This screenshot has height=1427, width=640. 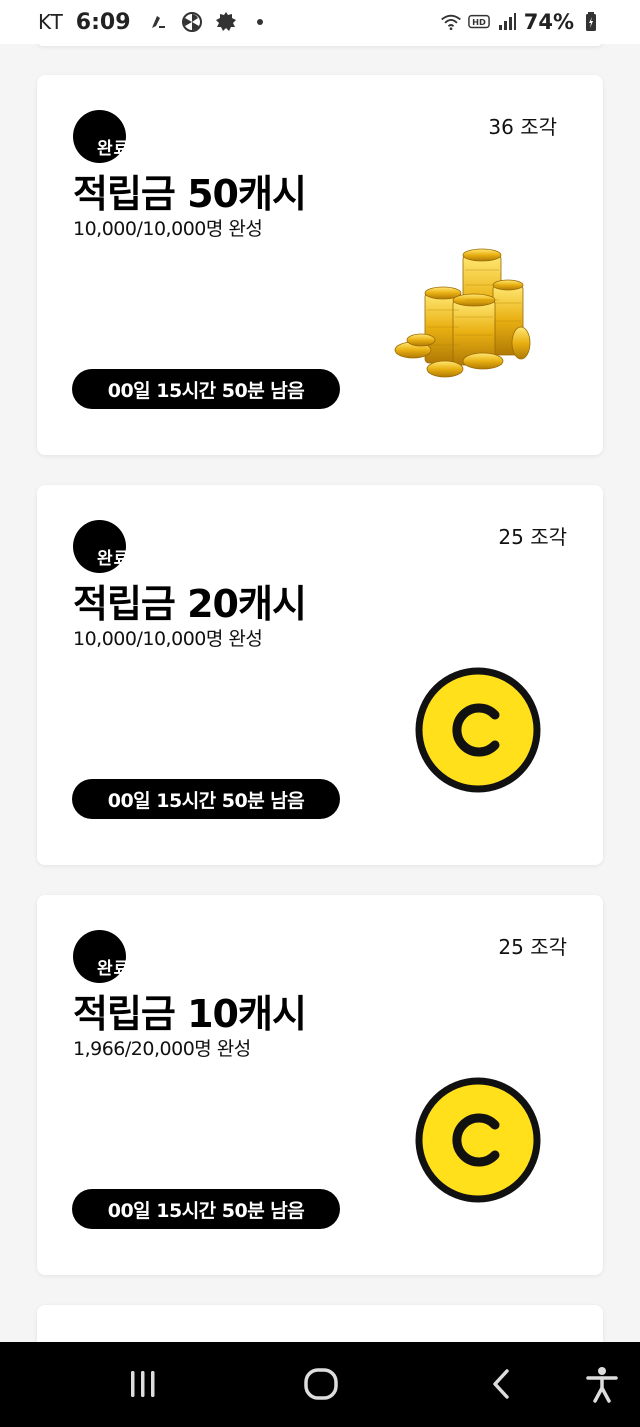 I want to click on home-icon, so click(x=321, y=1384).